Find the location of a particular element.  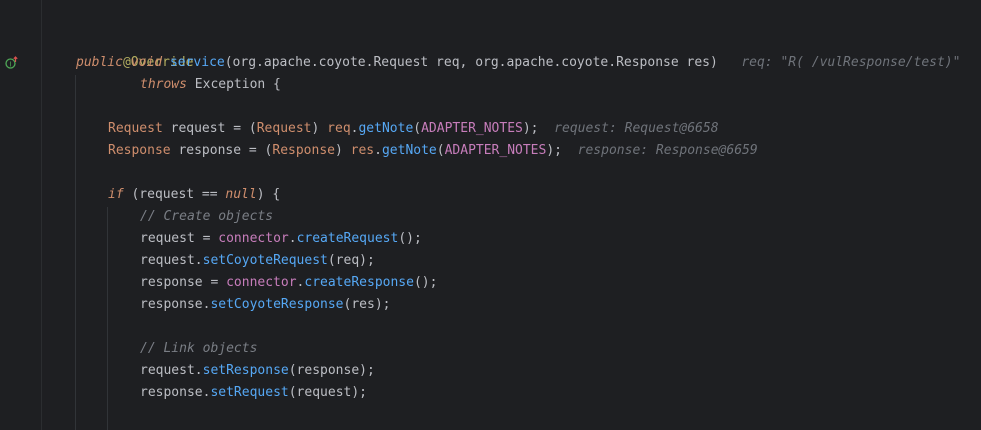

code-line: // Create objects is located at coordinates (206, 217).